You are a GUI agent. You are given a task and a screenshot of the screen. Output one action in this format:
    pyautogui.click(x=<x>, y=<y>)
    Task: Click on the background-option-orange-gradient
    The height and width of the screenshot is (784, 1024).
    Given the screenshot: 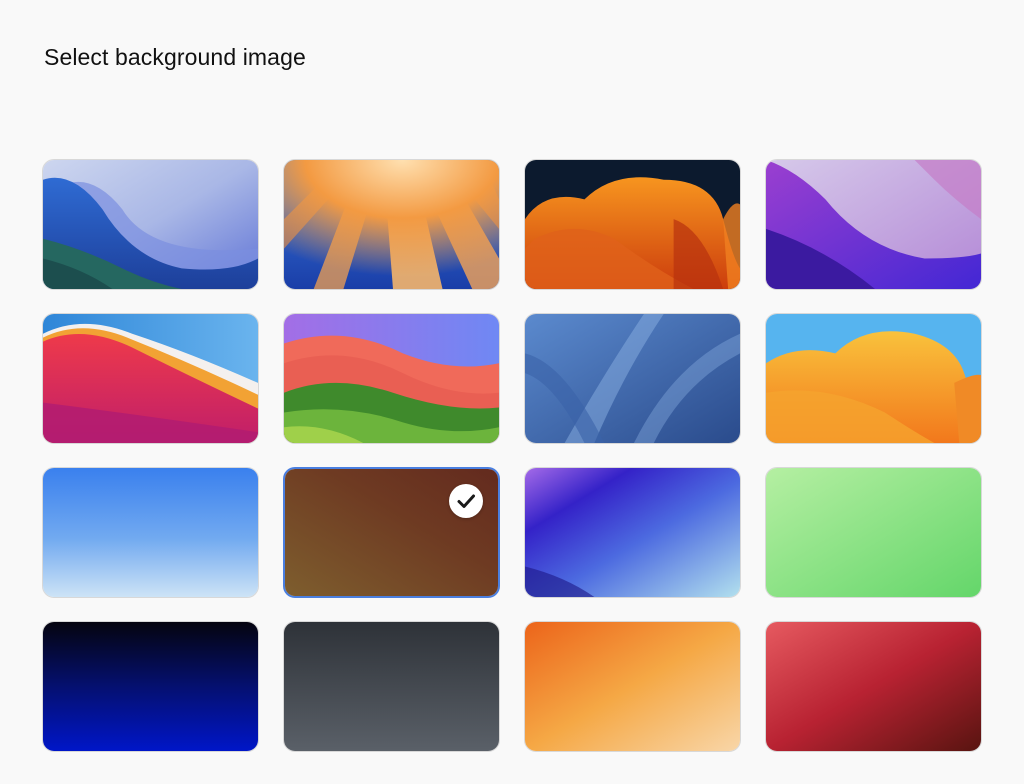 What is the action you would take?
    pyautogui.click(x=632, y=686)
    